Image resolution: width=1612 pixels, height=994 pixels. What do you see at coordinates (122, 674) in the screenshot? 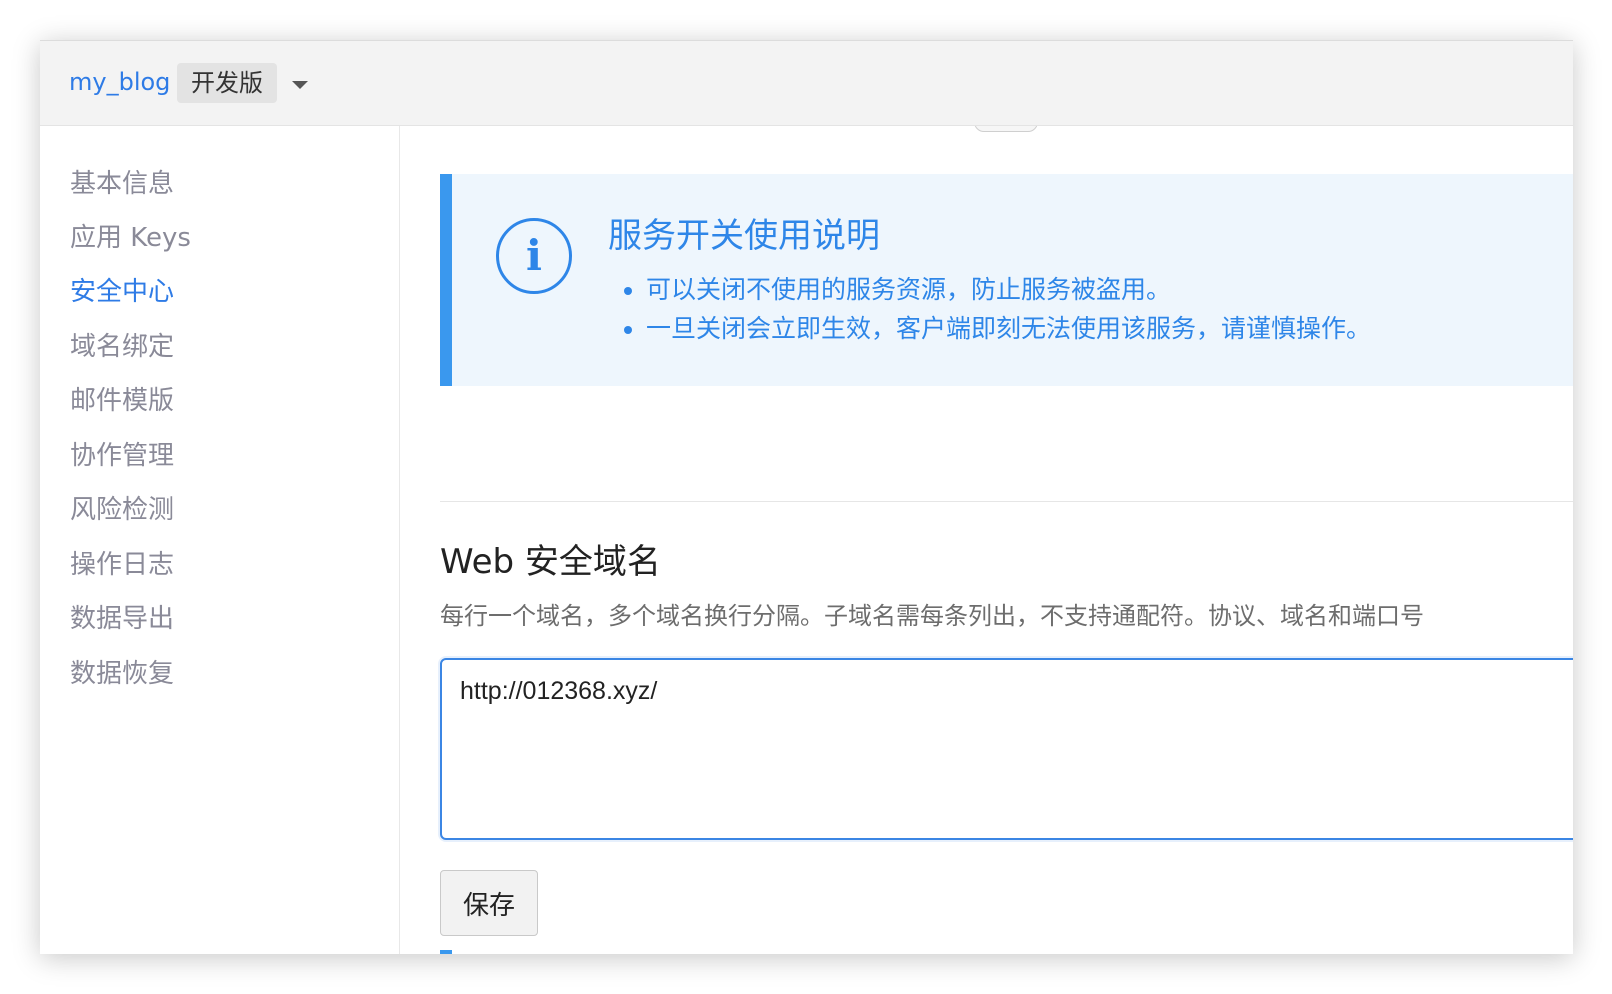
I see `sidebar-item-data-restore: 数据恢复` at bounding box center [122, 674].